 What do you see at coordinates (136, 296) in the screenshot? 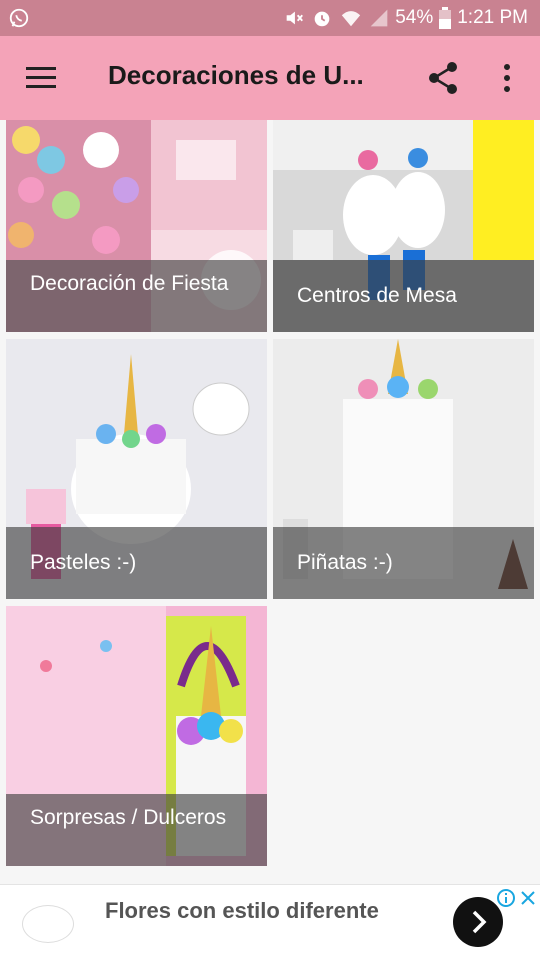
I see `tile-label: Decoración de Fiesta` at bounding box center [136, 296].